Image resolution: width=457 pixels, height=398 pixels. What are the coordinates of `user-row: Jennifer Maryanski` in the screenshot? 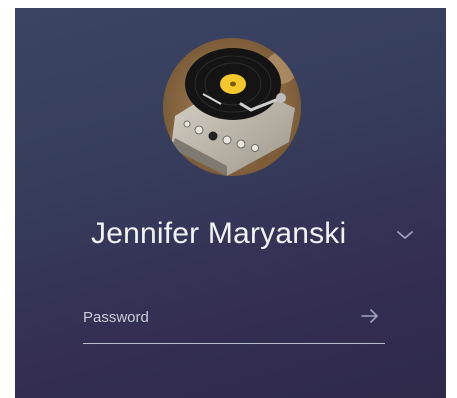 It's located at (230, 238).